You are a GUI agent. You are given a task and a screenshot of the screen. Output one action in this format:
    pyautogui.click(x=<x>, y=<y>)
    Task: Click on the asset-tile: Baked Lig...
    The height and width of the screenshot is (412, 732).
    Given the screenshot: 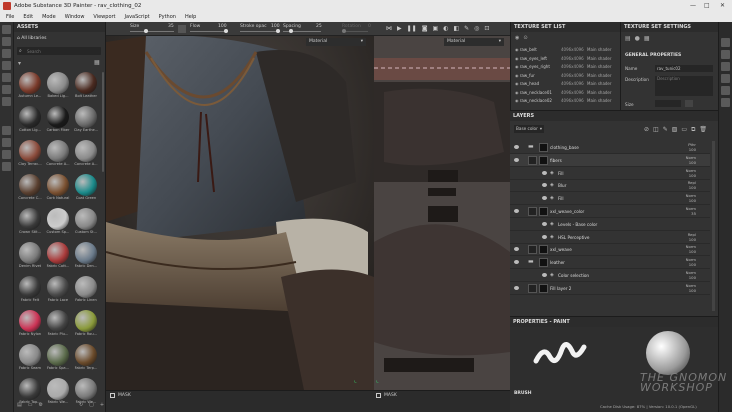 What is the action you would take?
    pyautogui.click(x=58, y=86)
    